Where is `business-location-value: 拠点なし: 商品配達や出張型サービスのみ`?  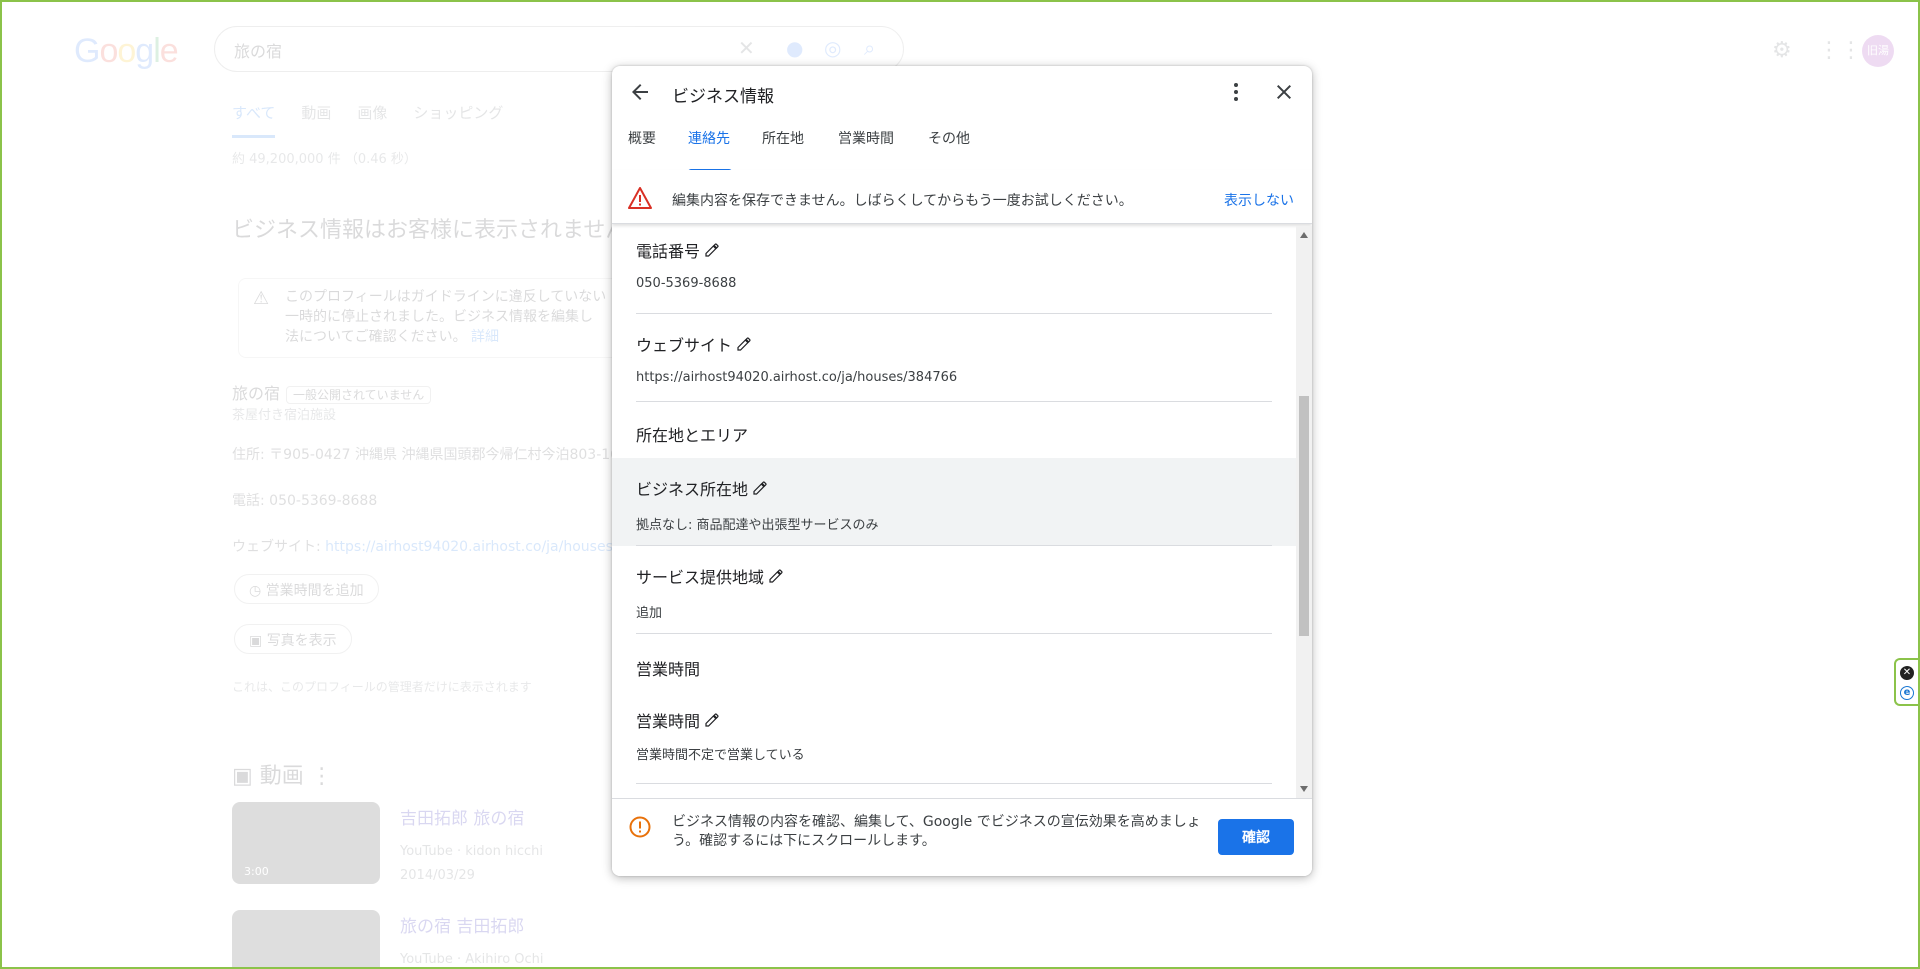
business-location-value: 拠点なし: 商品配達や出張型サービスのみ is located at coordinates (757, 525).